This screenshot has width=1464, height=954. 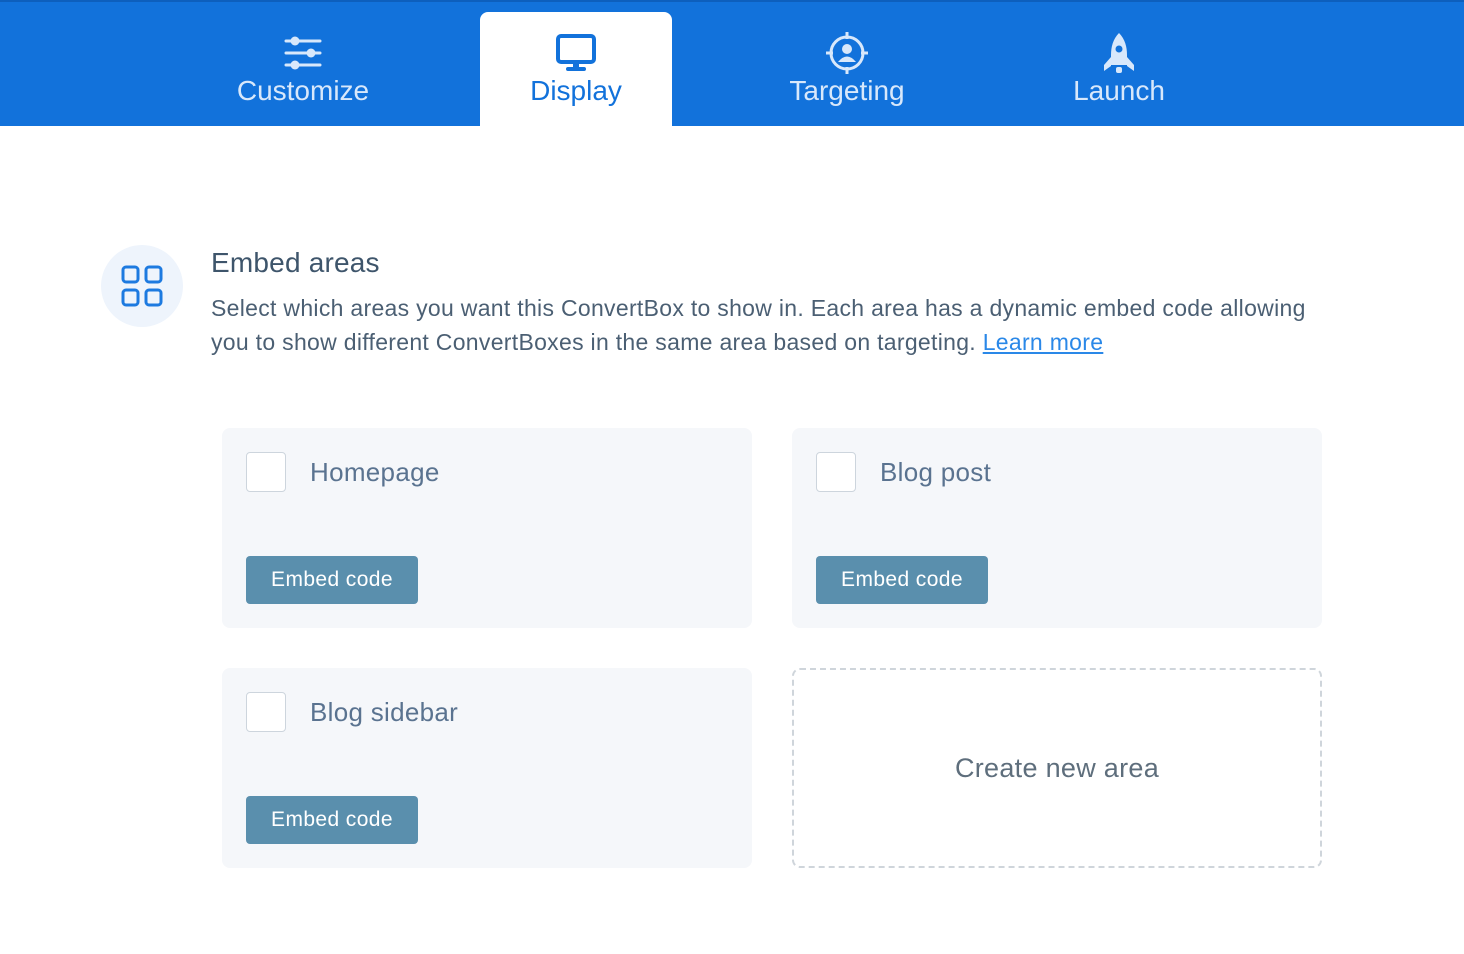 I want to click on tab-targeting: Targeting, so click(x=847, y=70).